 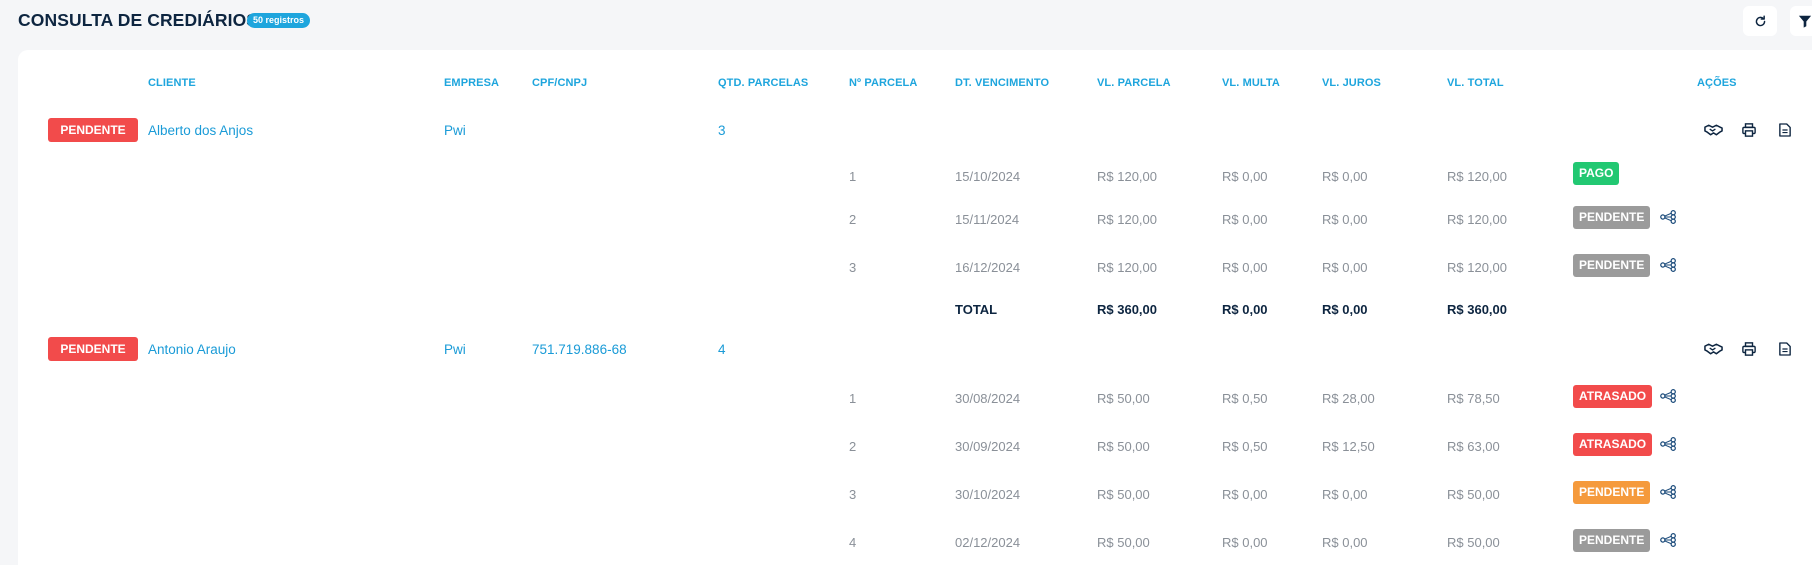 I want to click on parcela-vencimento: 15/10/2024, so click(x=988, y=176).